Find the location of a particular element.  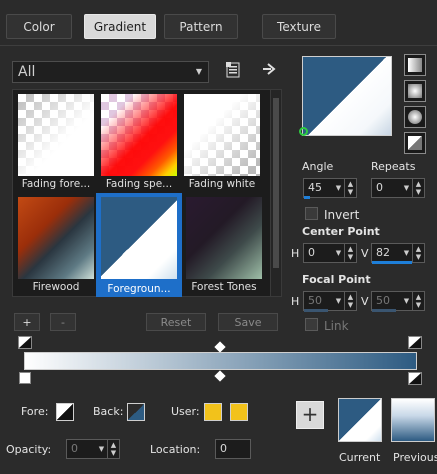

fading-white-thumbnail is located at coordinates (222, 135).